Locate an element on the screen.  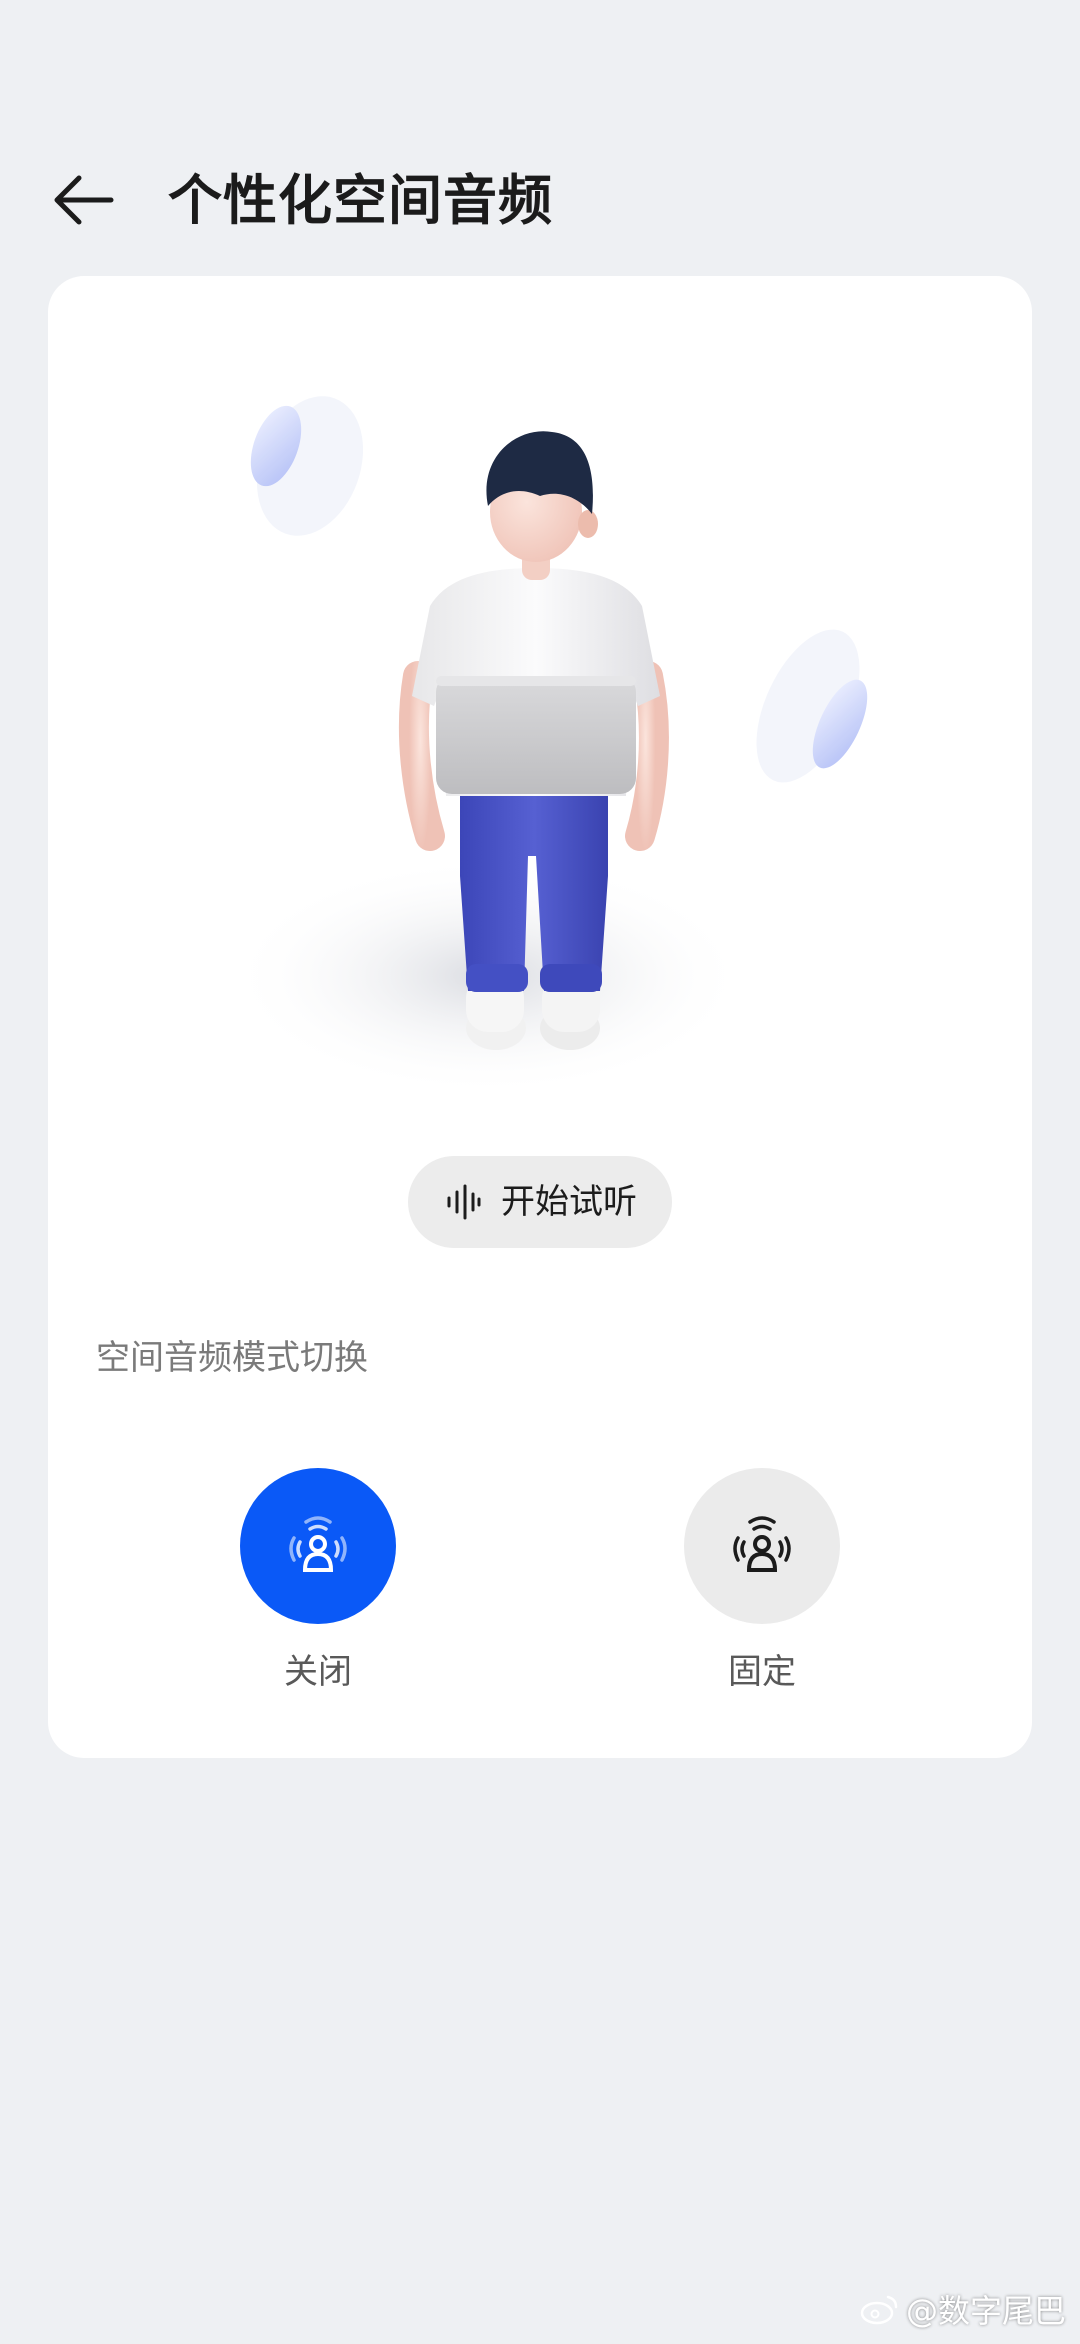
back-button is located at coordinates (82, 200).